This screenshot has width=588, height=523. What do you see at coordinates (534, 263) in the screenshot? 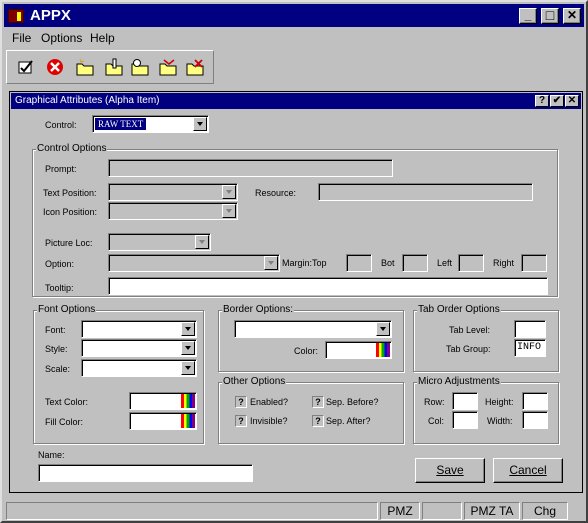
I see `margin-right-field` at bounding box center [534, 263].